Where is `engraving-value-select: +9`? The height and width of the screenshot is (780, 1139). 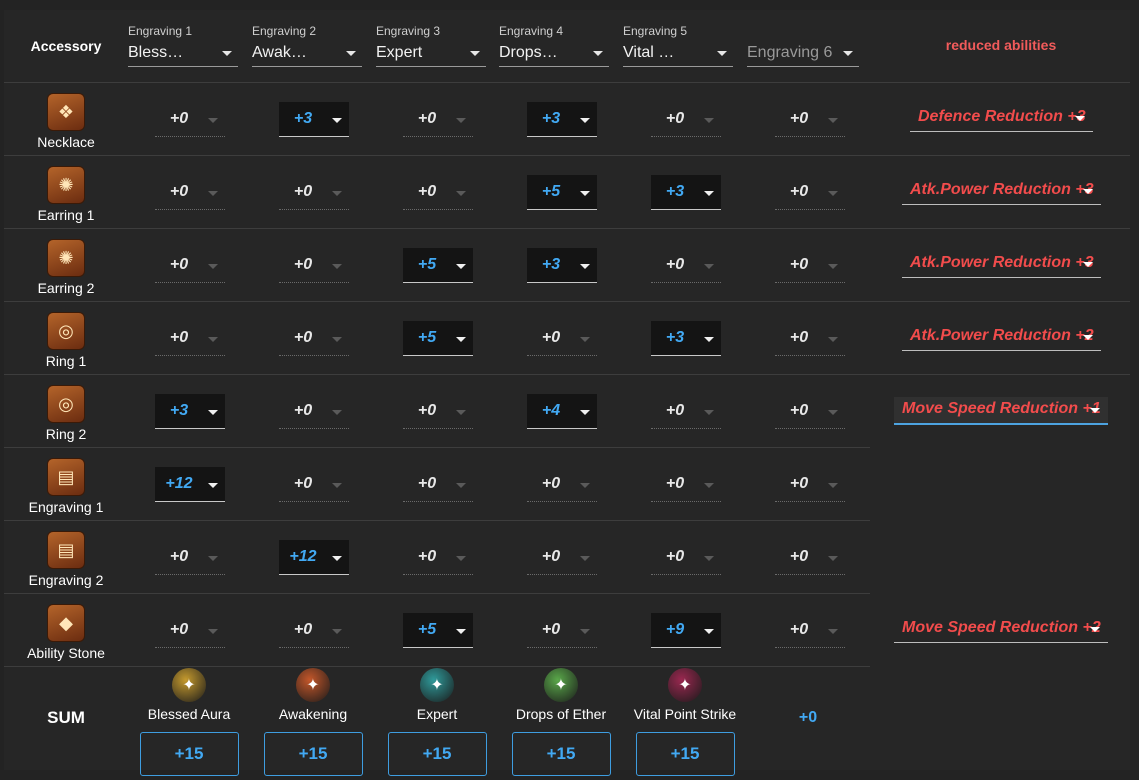 engraving-value-select: +9 is located at coordinates (686, 630).